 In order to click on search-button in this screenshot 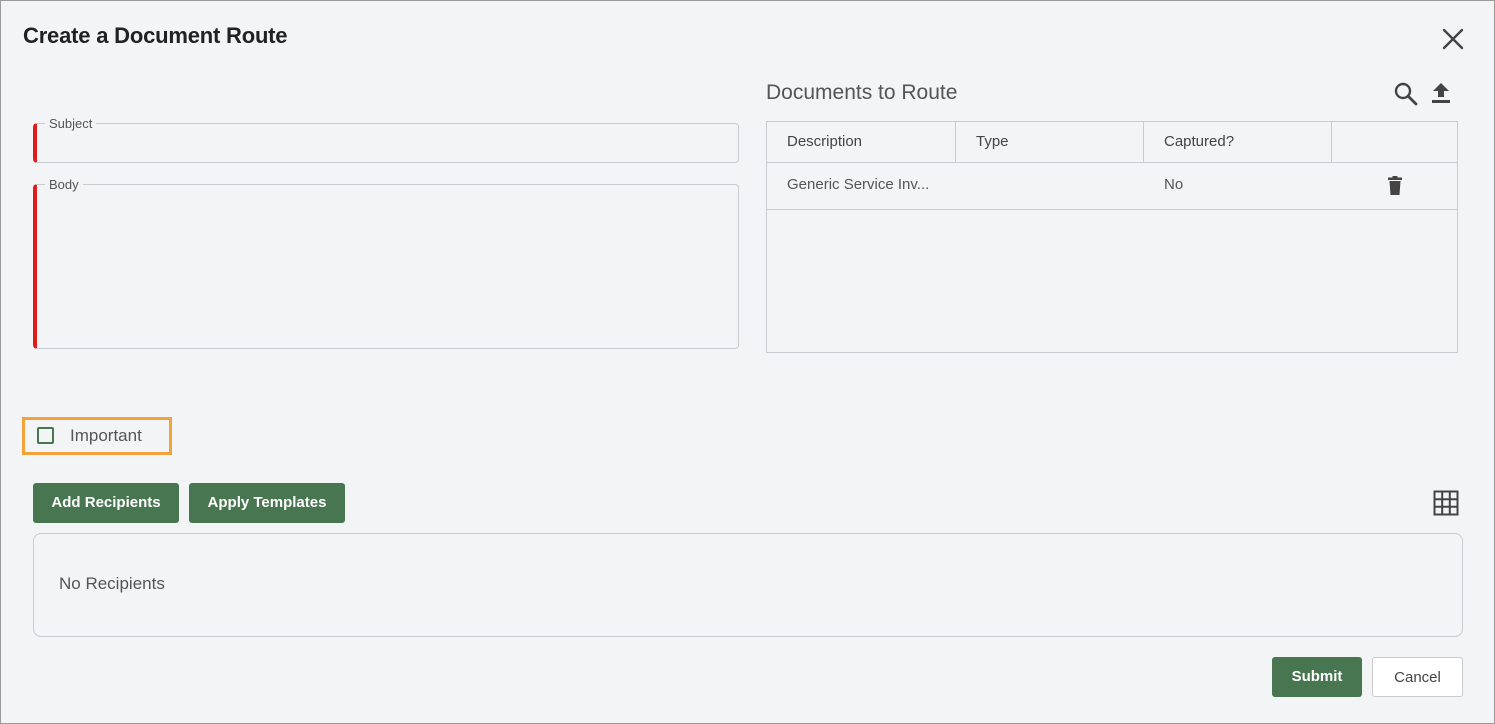, I will do `click(1406, 96)`.